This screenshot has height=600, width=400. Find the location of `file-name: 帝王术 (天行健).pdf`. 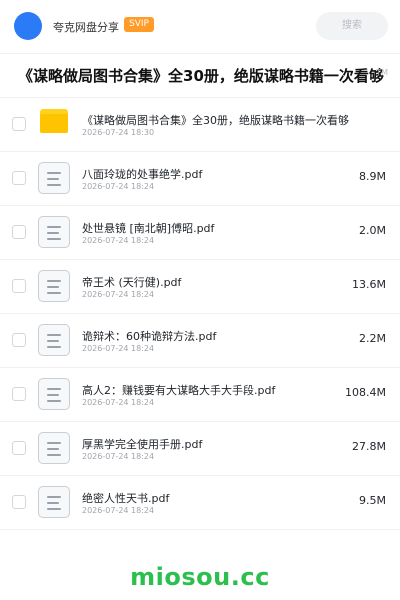

file-name: 帝王术 (天行健).pdf is located at coordinates (132, 282).